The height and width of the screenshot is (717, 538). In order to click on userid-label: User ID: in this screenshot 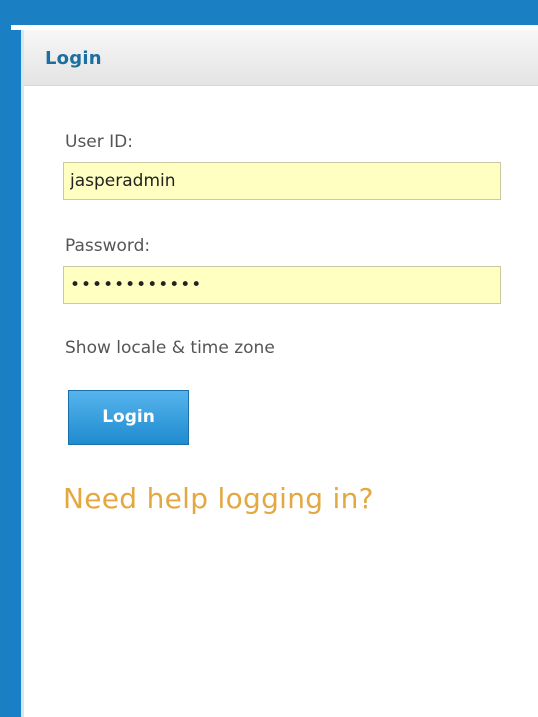, I will do `click(99, 142)`.